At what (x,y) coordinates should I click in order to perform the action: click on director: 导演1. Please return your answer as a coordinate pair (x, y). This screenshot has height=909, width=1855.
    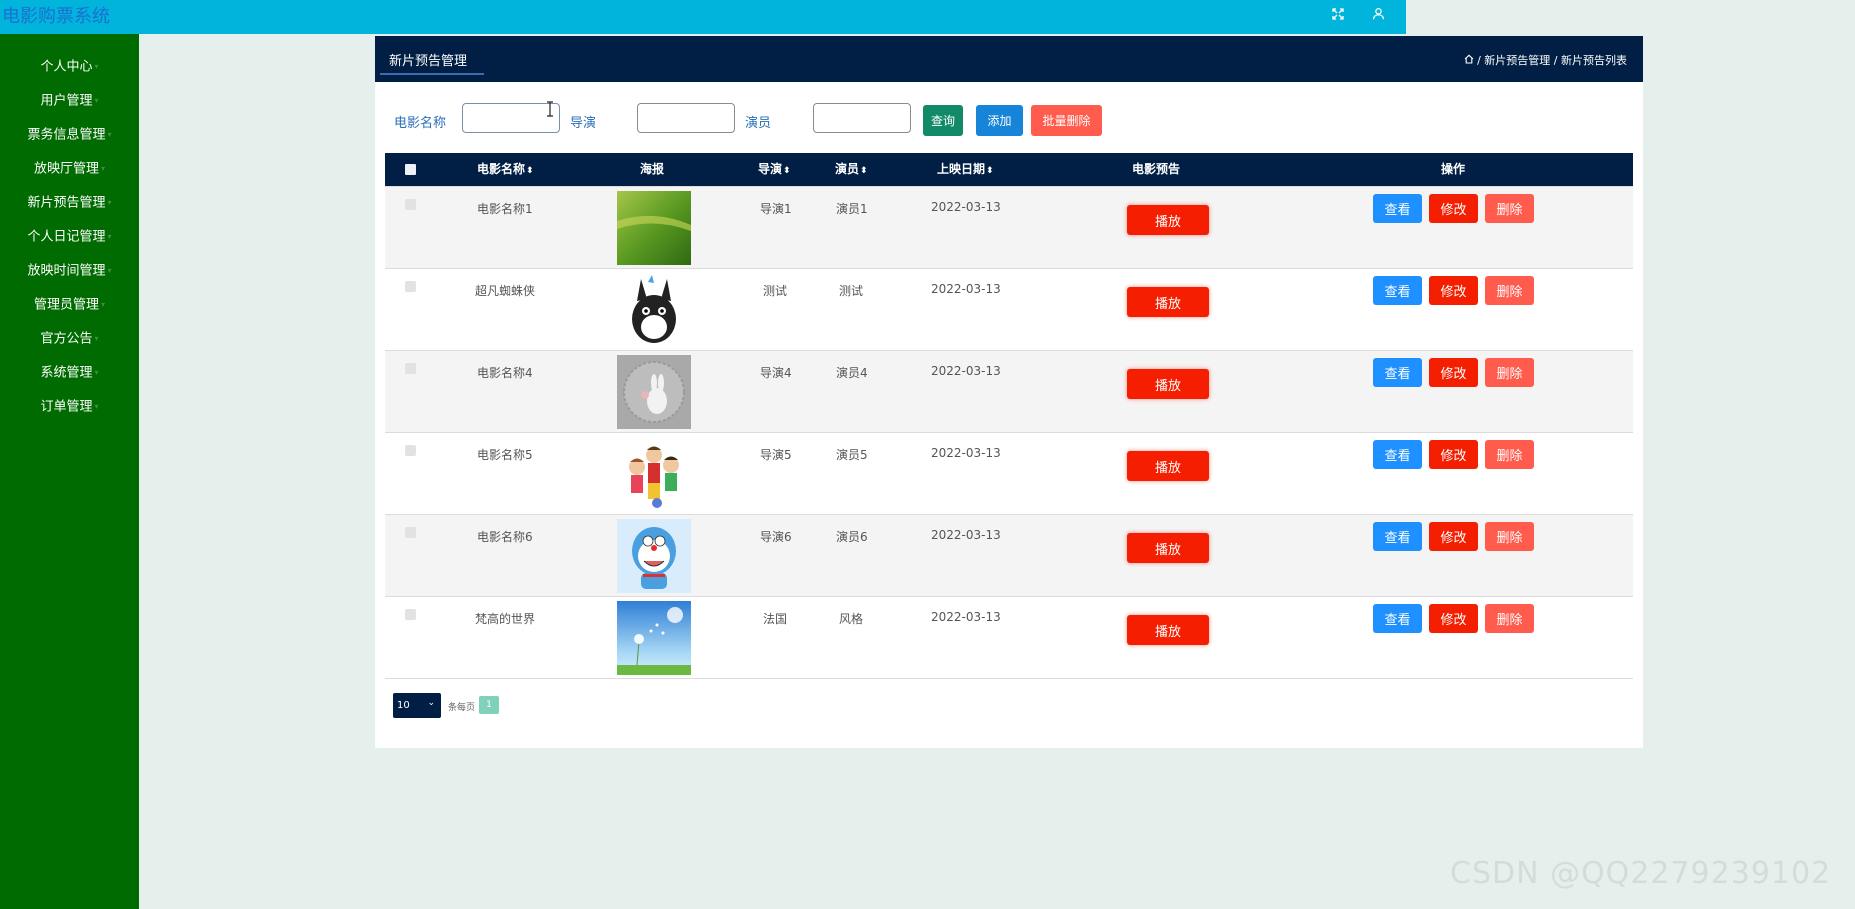
    Looking at the image, I should click on (776, 209).